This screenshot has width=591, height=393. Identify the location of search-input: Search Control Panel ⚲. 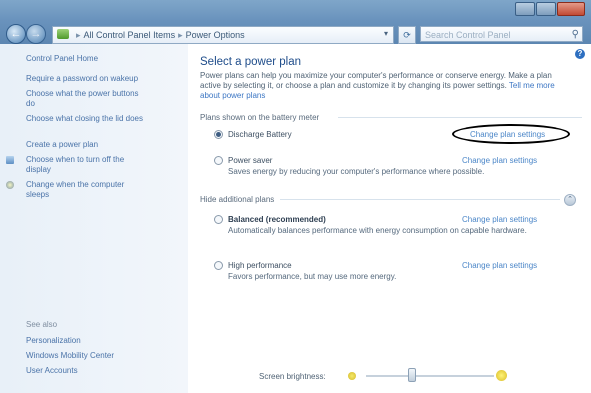
(501, 34).